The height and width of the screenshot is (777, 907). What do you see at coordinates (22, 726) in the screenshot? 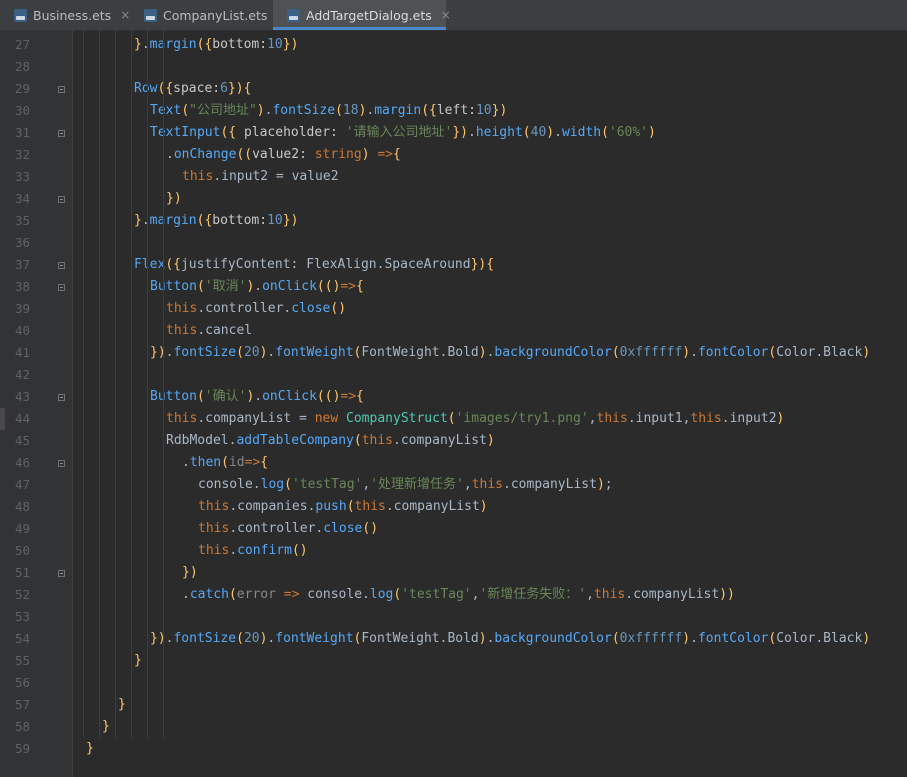
I see `line-number: 58` at bounding box center [22, 726].